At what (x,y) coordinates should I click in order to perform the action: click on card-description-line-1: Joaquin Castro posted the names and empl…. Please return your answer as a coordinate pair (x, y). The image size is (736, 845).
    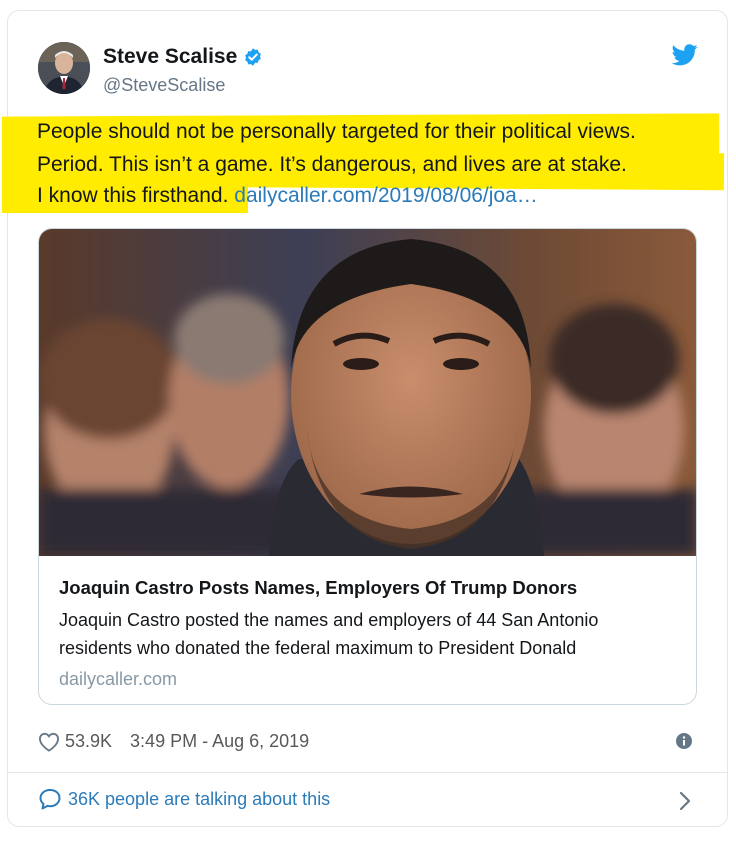
    Looking at the image, I should click on (329, 620).